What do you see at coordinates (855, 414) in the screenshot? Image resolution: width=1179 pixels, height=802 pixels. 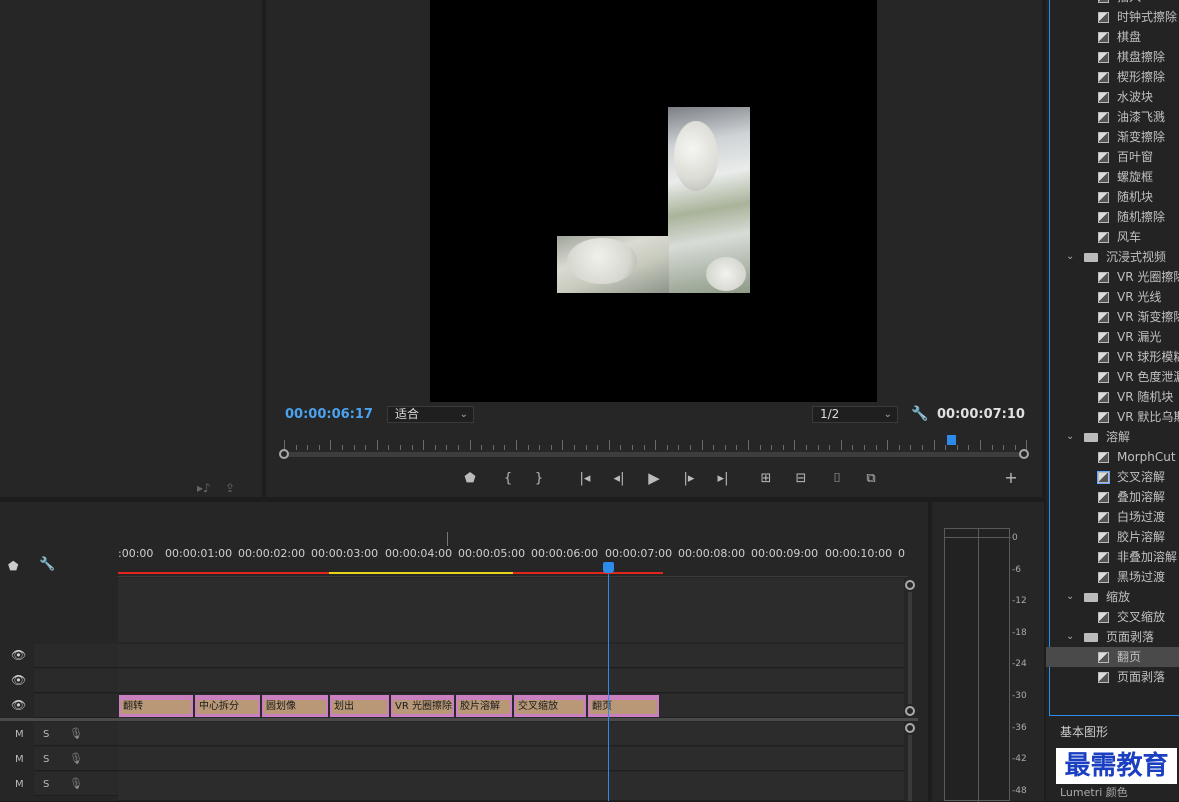 I see `playback-resolution-dropdown: 1/2 ⌄` at bounding box center [855, 414].